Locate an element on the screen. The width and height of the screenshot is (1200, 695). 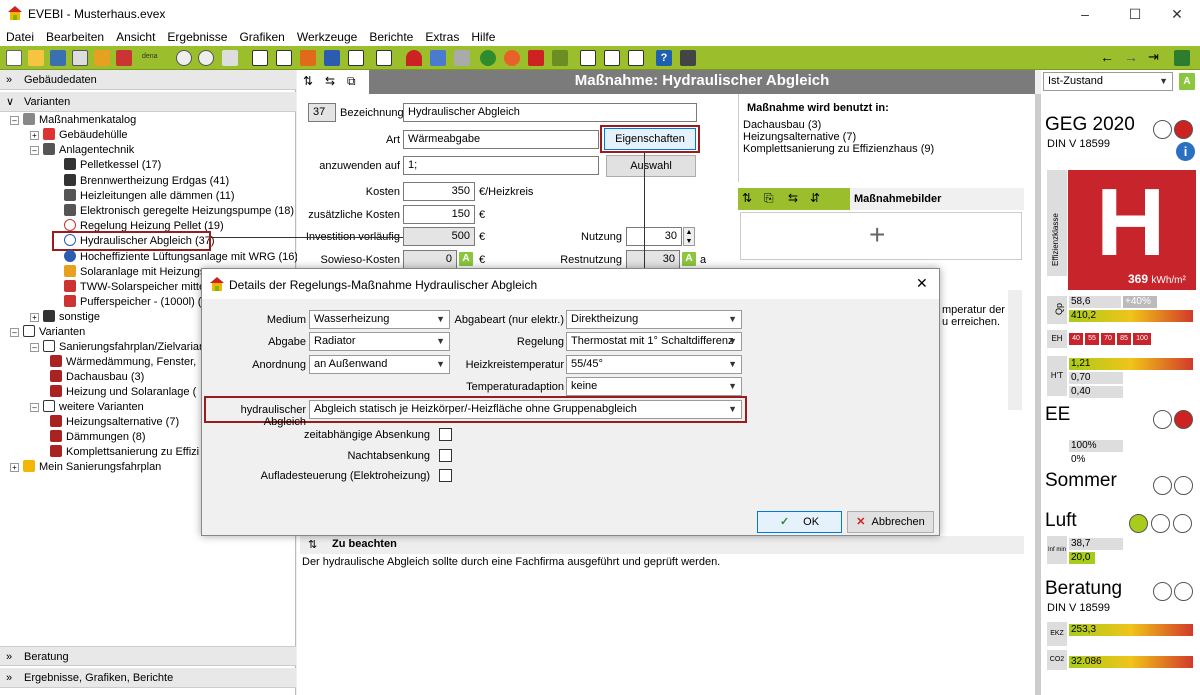
fire-icon is located at coordinates (536, 58).